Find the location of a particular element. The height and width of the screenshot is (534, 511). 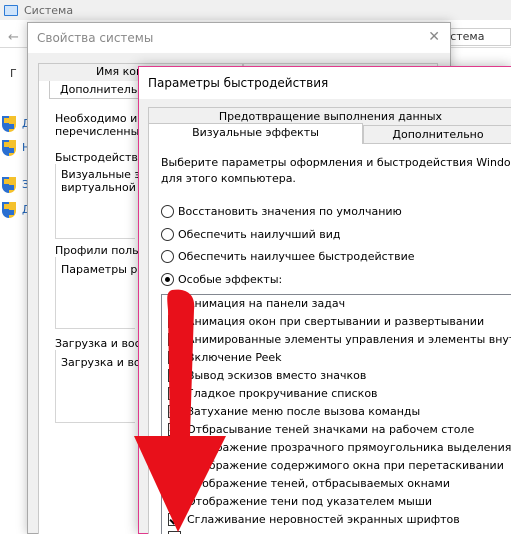

radio-best-performance: Обеспечить наилучшее быстродействие is located at coordinates (287, 256).